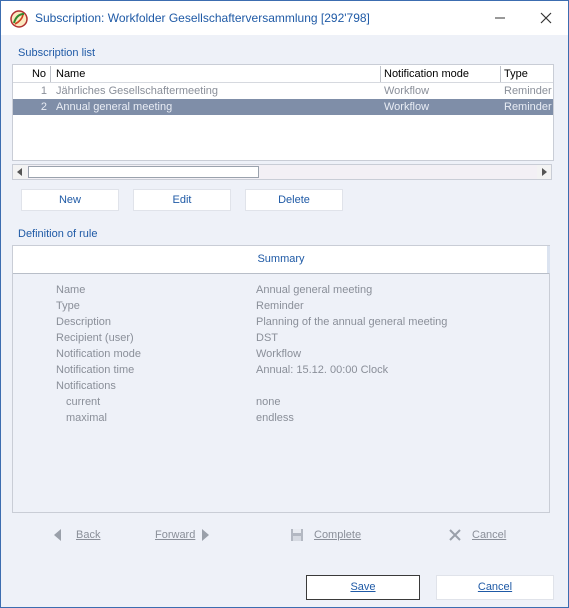 This screenshot has height=608, width=569. I want to click on column-header-no: No, so click(32, 74).